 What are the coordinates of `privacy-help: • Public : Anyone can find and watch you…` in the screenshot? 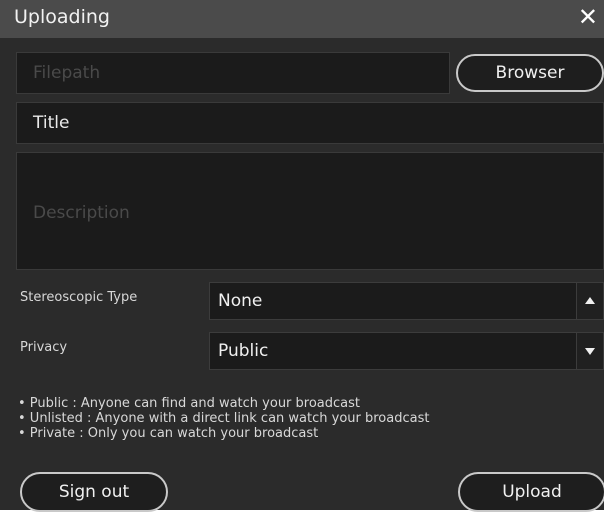 It's located at (223, 418).